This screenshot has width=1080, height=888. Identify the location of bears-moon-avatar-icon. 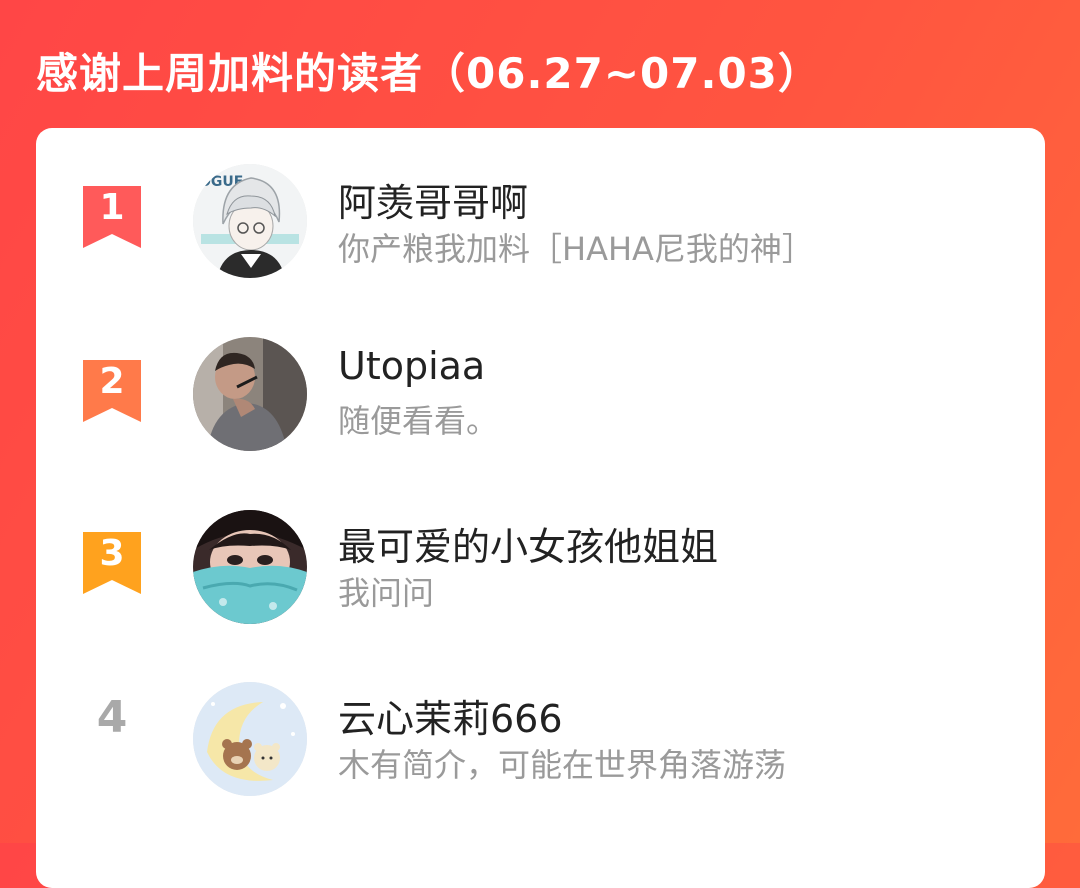
(250, 739).